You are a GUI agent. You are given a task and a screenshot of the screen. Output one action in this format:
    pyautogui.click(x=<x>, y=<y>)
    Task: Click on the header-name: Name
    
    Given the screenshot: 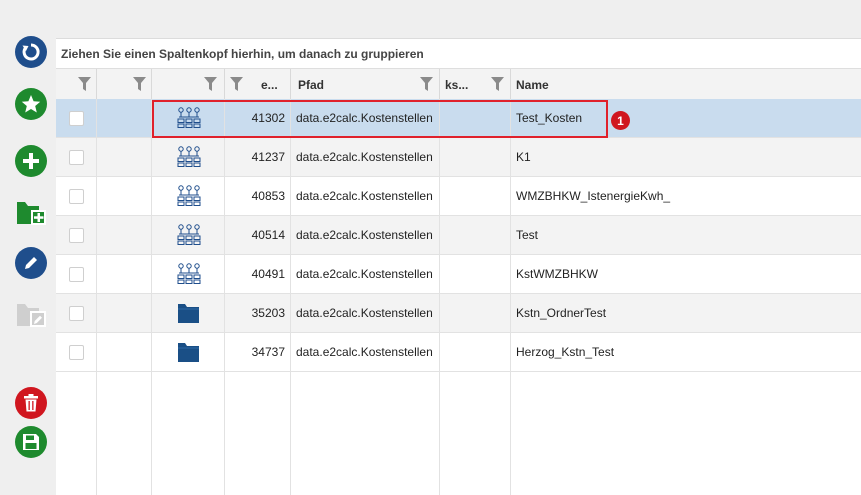 What is the action you would take?
    pyautogui.click(x=686, y=84)
    